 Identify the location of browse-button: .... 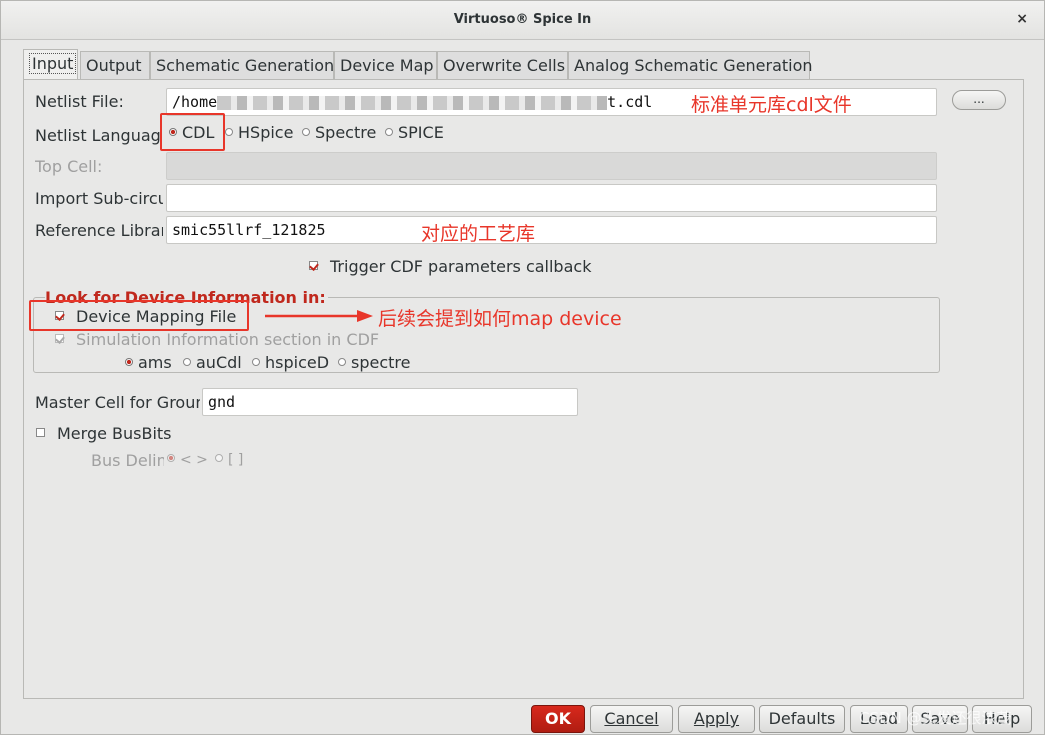
(979, 100).